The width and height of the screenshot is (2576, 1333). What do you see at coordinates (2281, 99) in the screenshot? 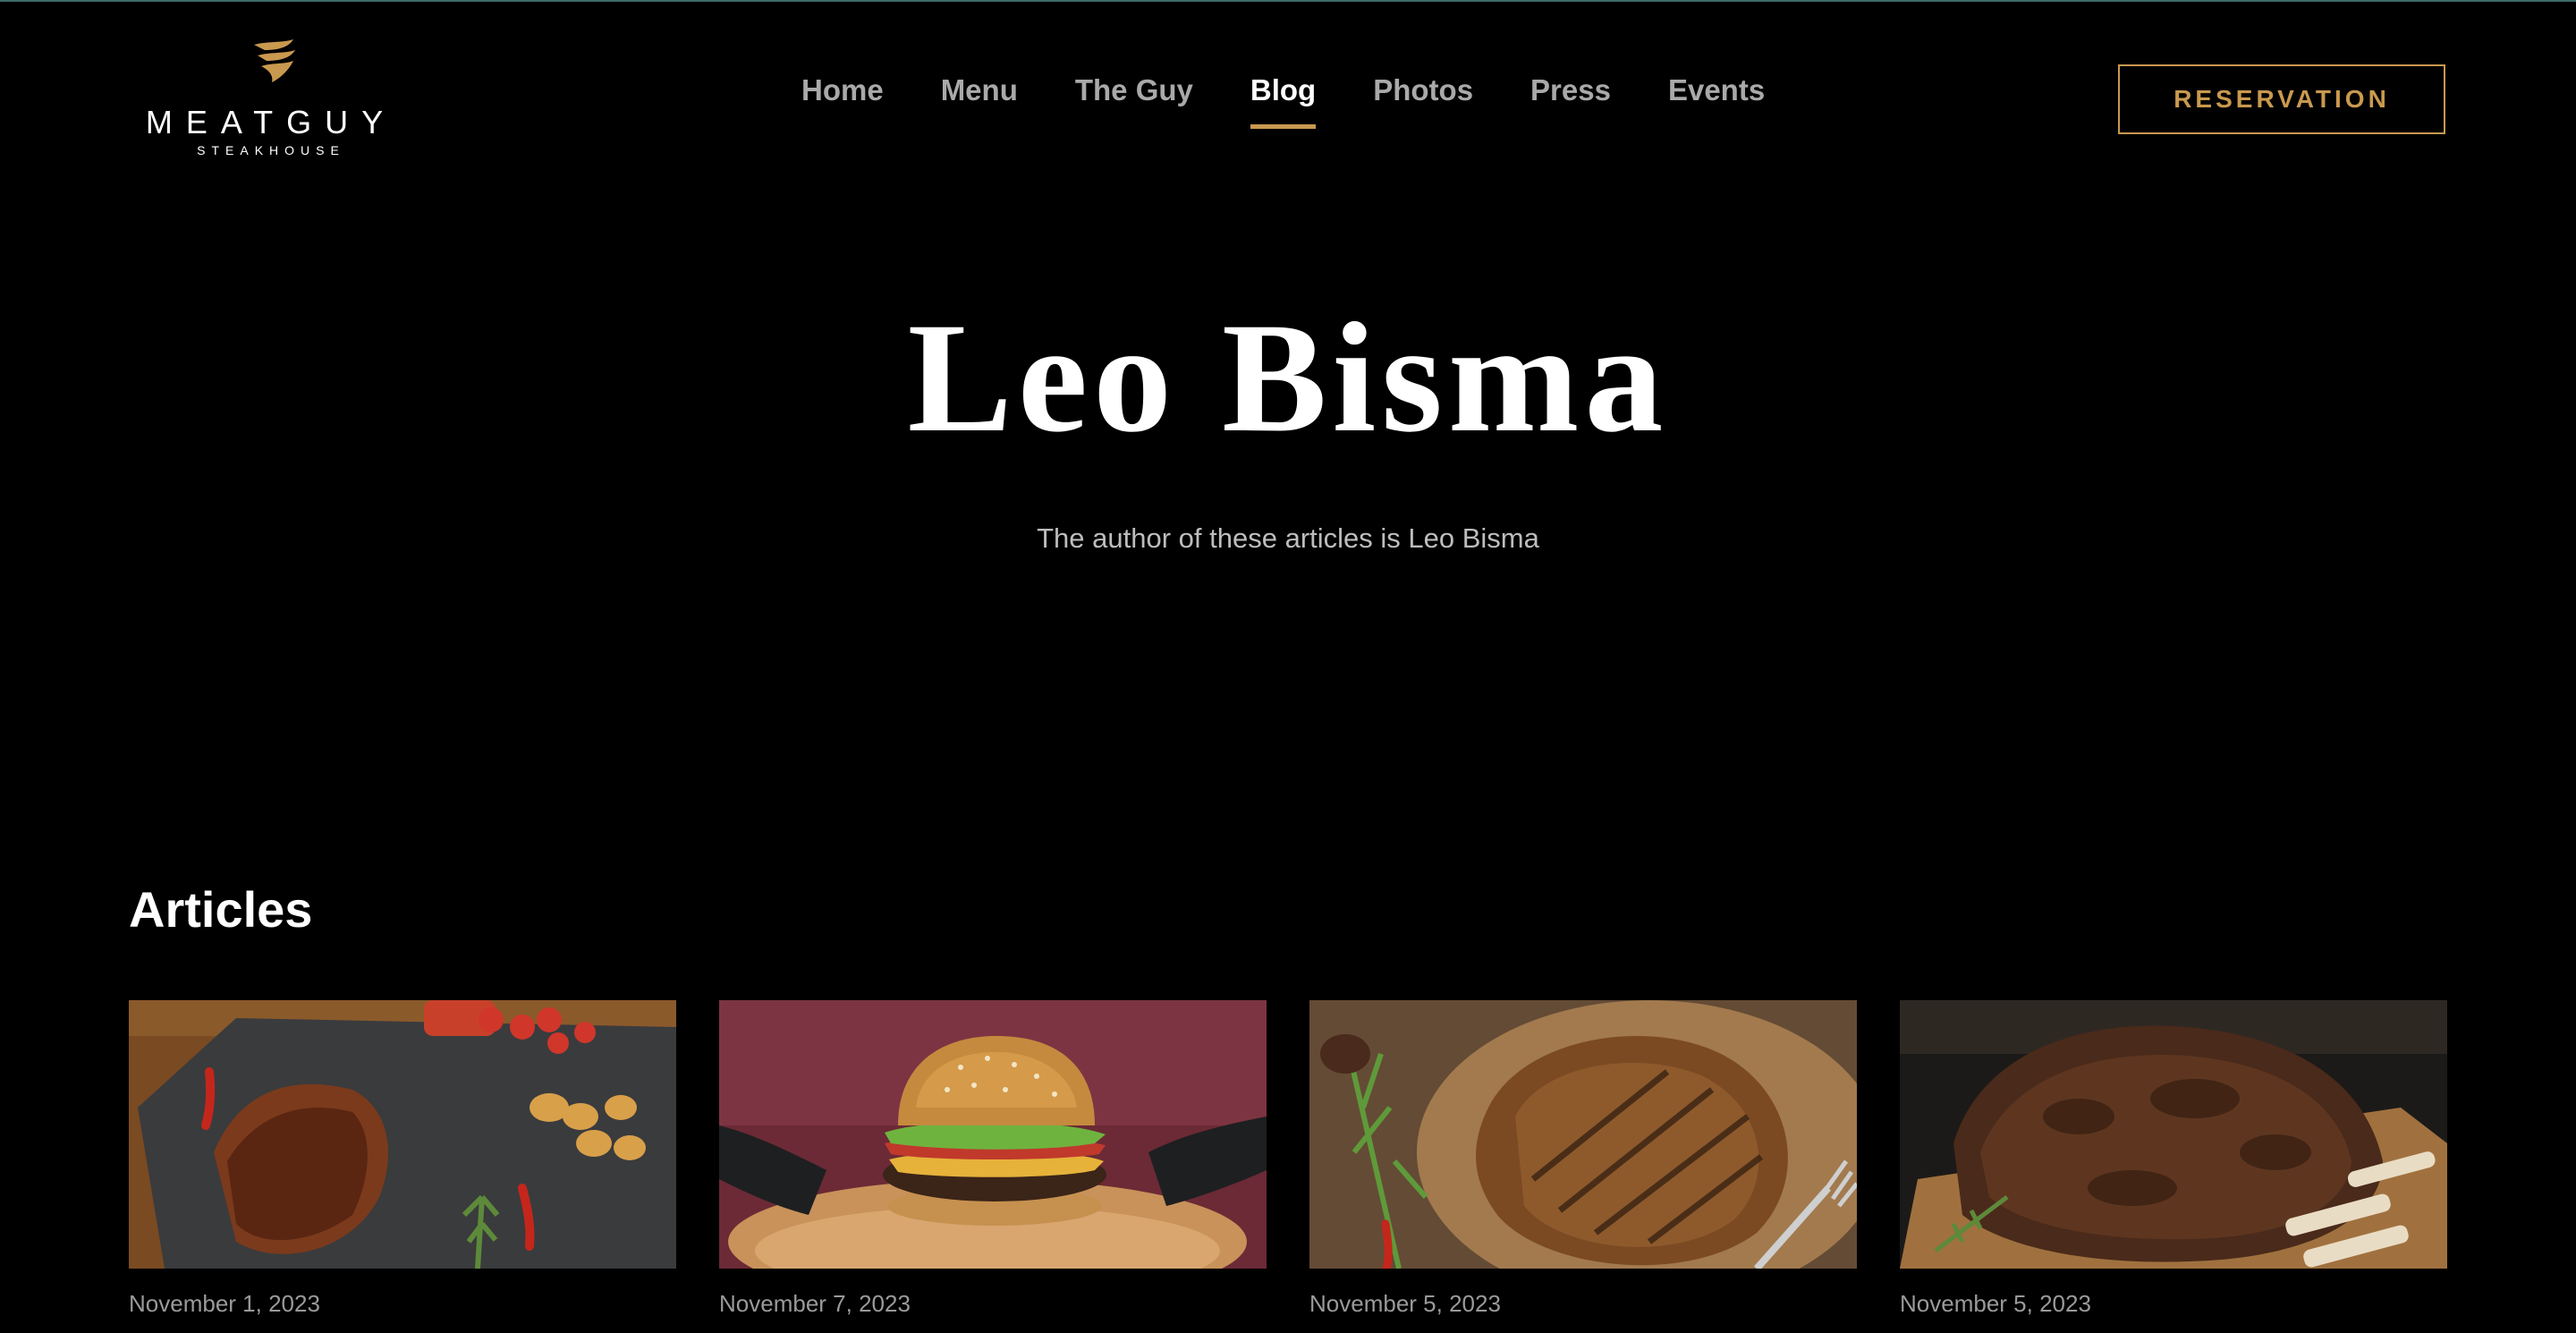
I see `reservation-button: RESERVATION` at bounding box center [2281, 99].